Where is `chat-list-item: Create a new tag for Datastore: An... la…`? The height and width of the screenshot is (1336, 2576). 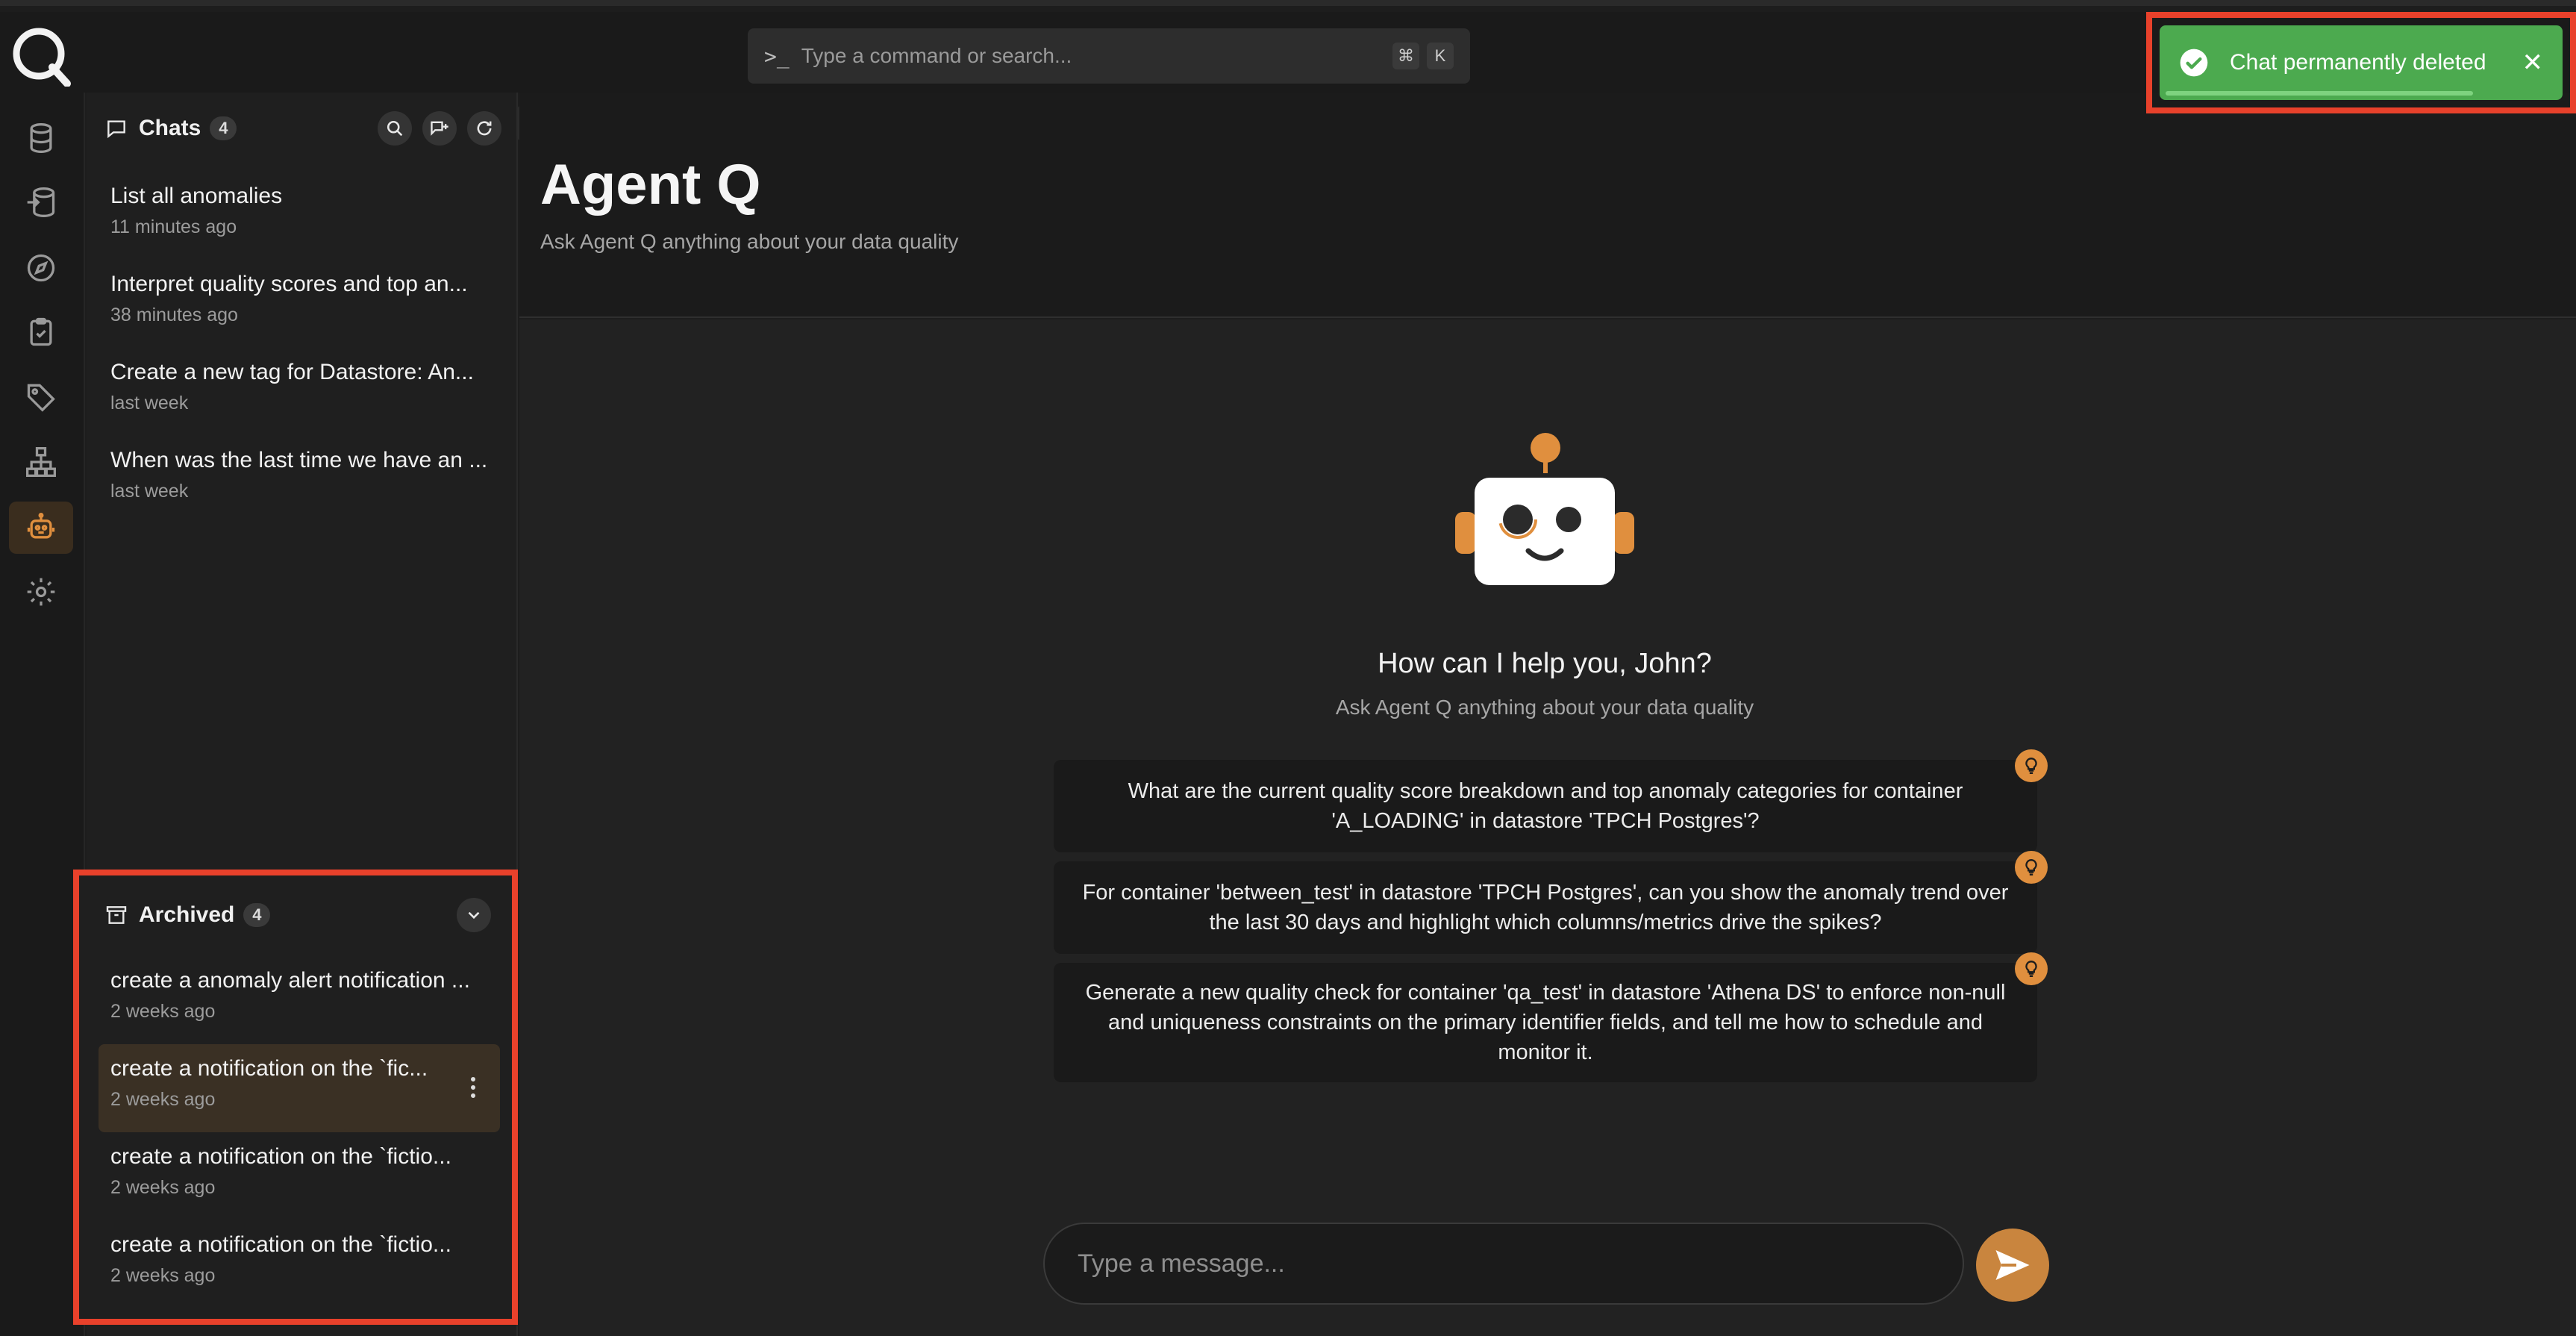 chat-list-item: Create a new tag for Datastore: An... la… is located at coordinates (301, 390).